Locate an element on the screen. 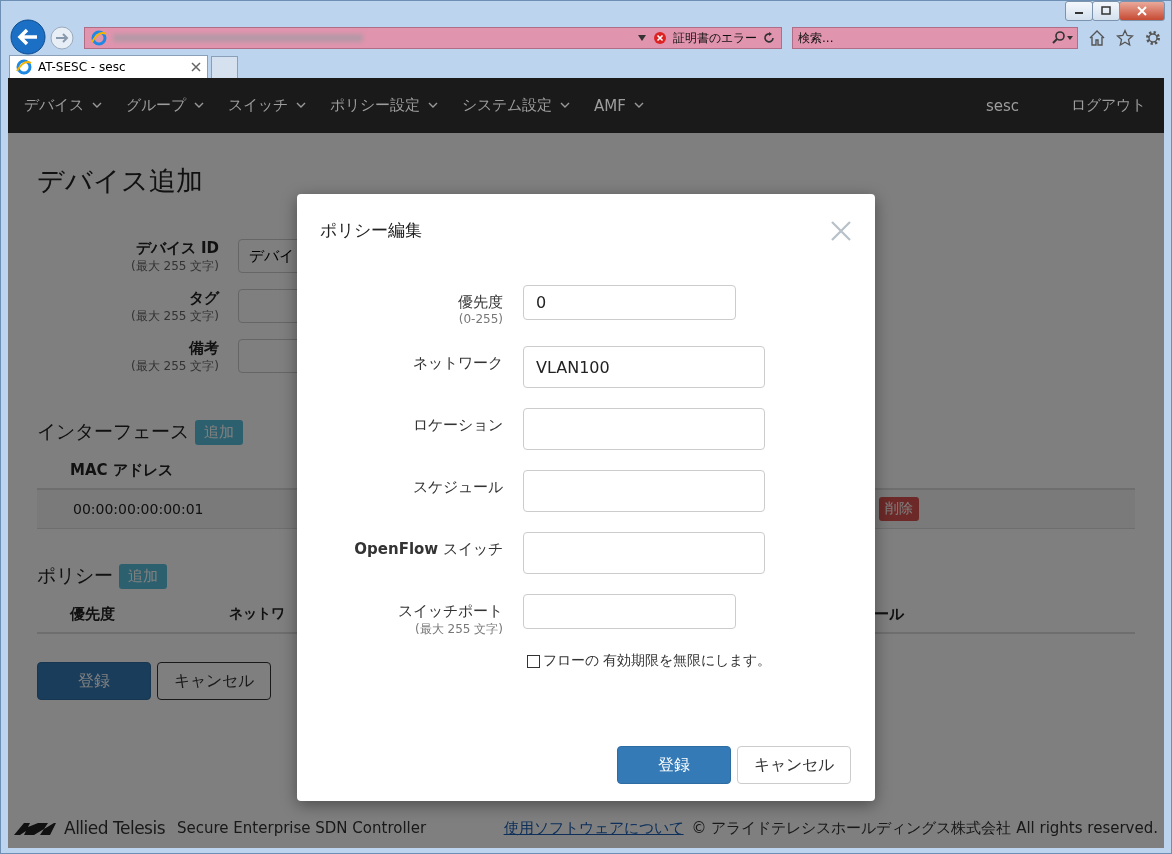 The image size is (1172, 854). field-label: 備考 is located at coordinates (204, 348).